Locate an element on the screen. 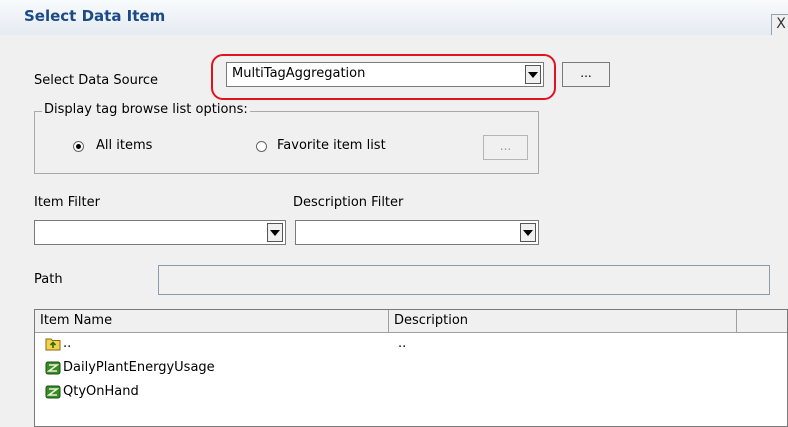 The width and height of the screenshot is (788, 427). item-filter-combobox is located at coordinates (160, 232).